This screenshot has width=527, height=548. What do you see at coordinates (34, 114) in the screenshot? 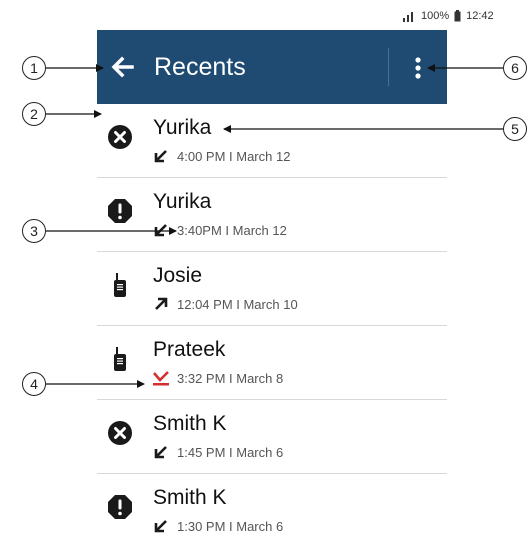
I see `callout-2: 2` at bounding box center [34, 114].